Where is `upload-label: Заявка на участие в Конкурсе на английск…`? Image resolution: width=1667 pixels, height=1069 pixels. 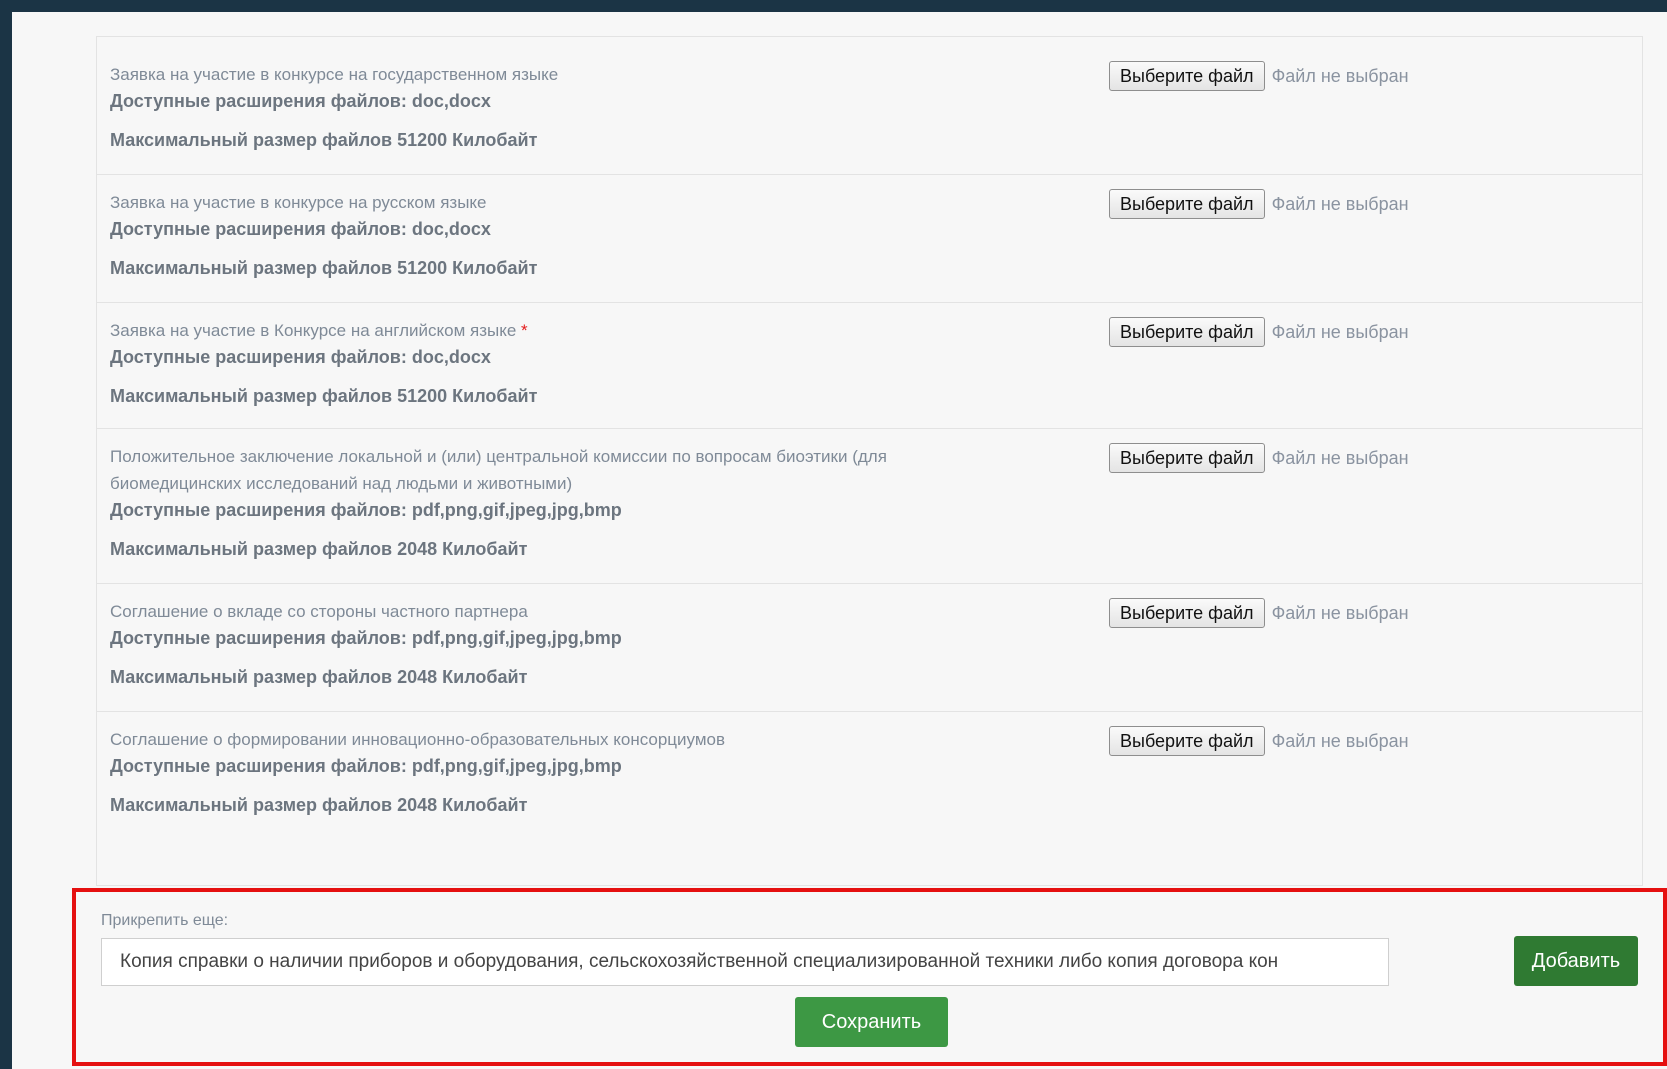 upload-label: Заявка на участие в Конкурсе на английск… is located at coordinates (319, 330).